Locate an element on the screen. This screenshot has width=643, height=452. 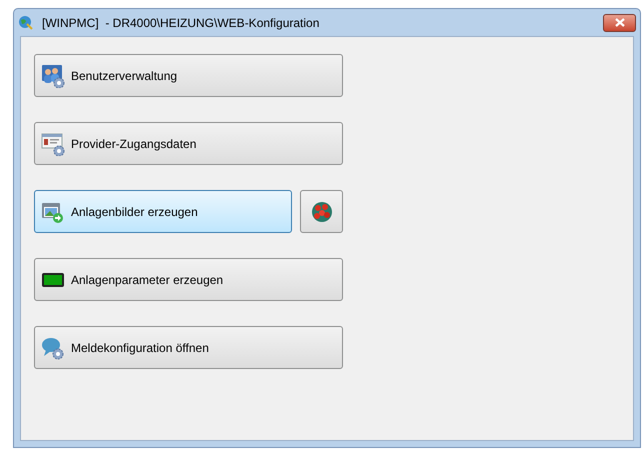
command-button: Meldekonfiguration öffnen is located at coordinates (188, 347).